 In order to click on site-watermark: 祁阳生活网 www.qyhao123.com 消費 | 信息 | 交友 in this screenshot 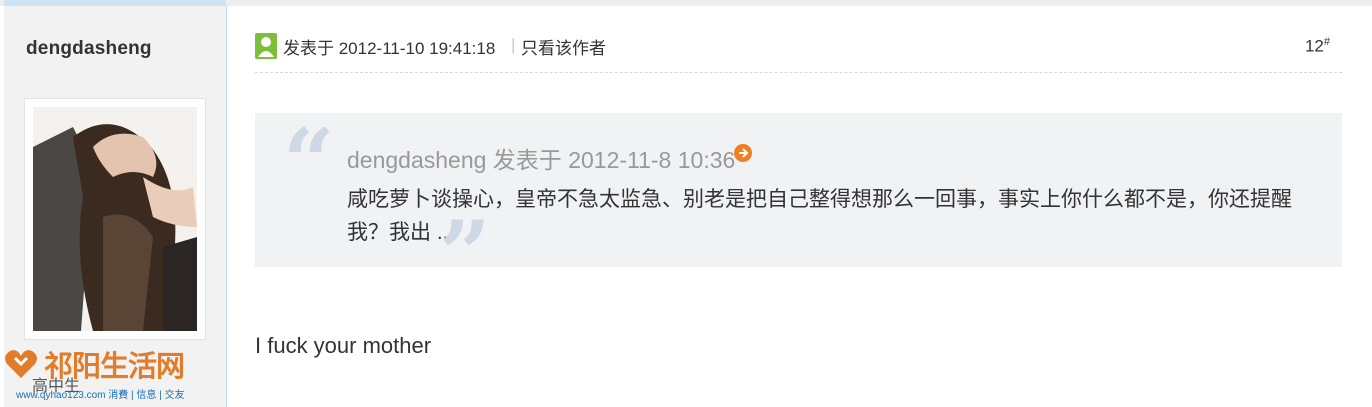, I will do `click(109, 373)`.